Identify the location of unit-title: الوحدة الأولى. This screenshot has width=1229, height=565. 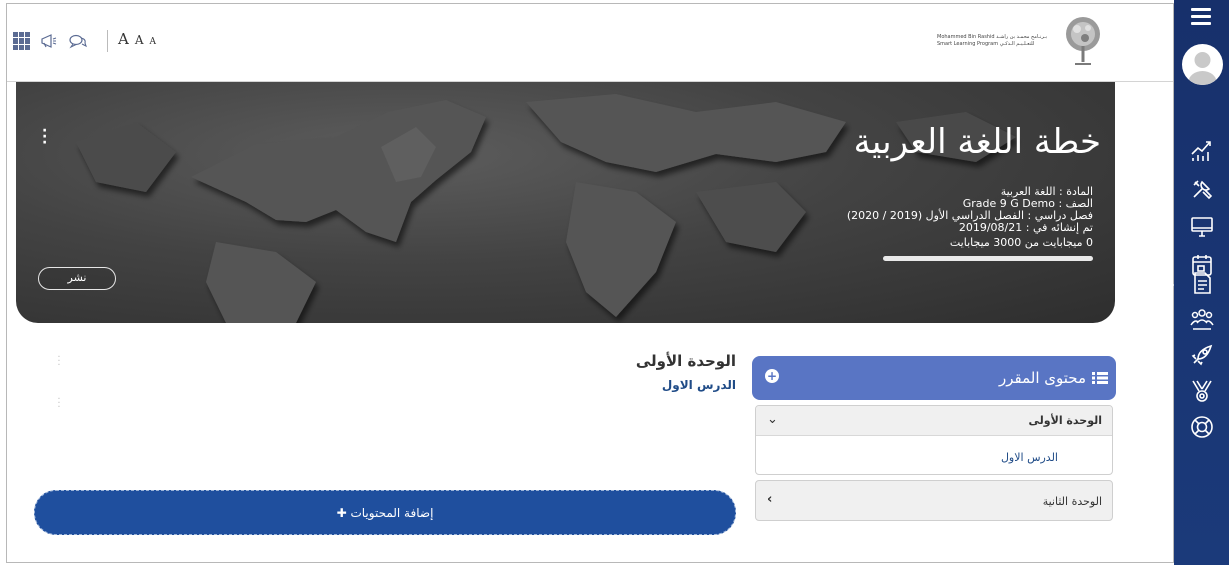
(685, 361).